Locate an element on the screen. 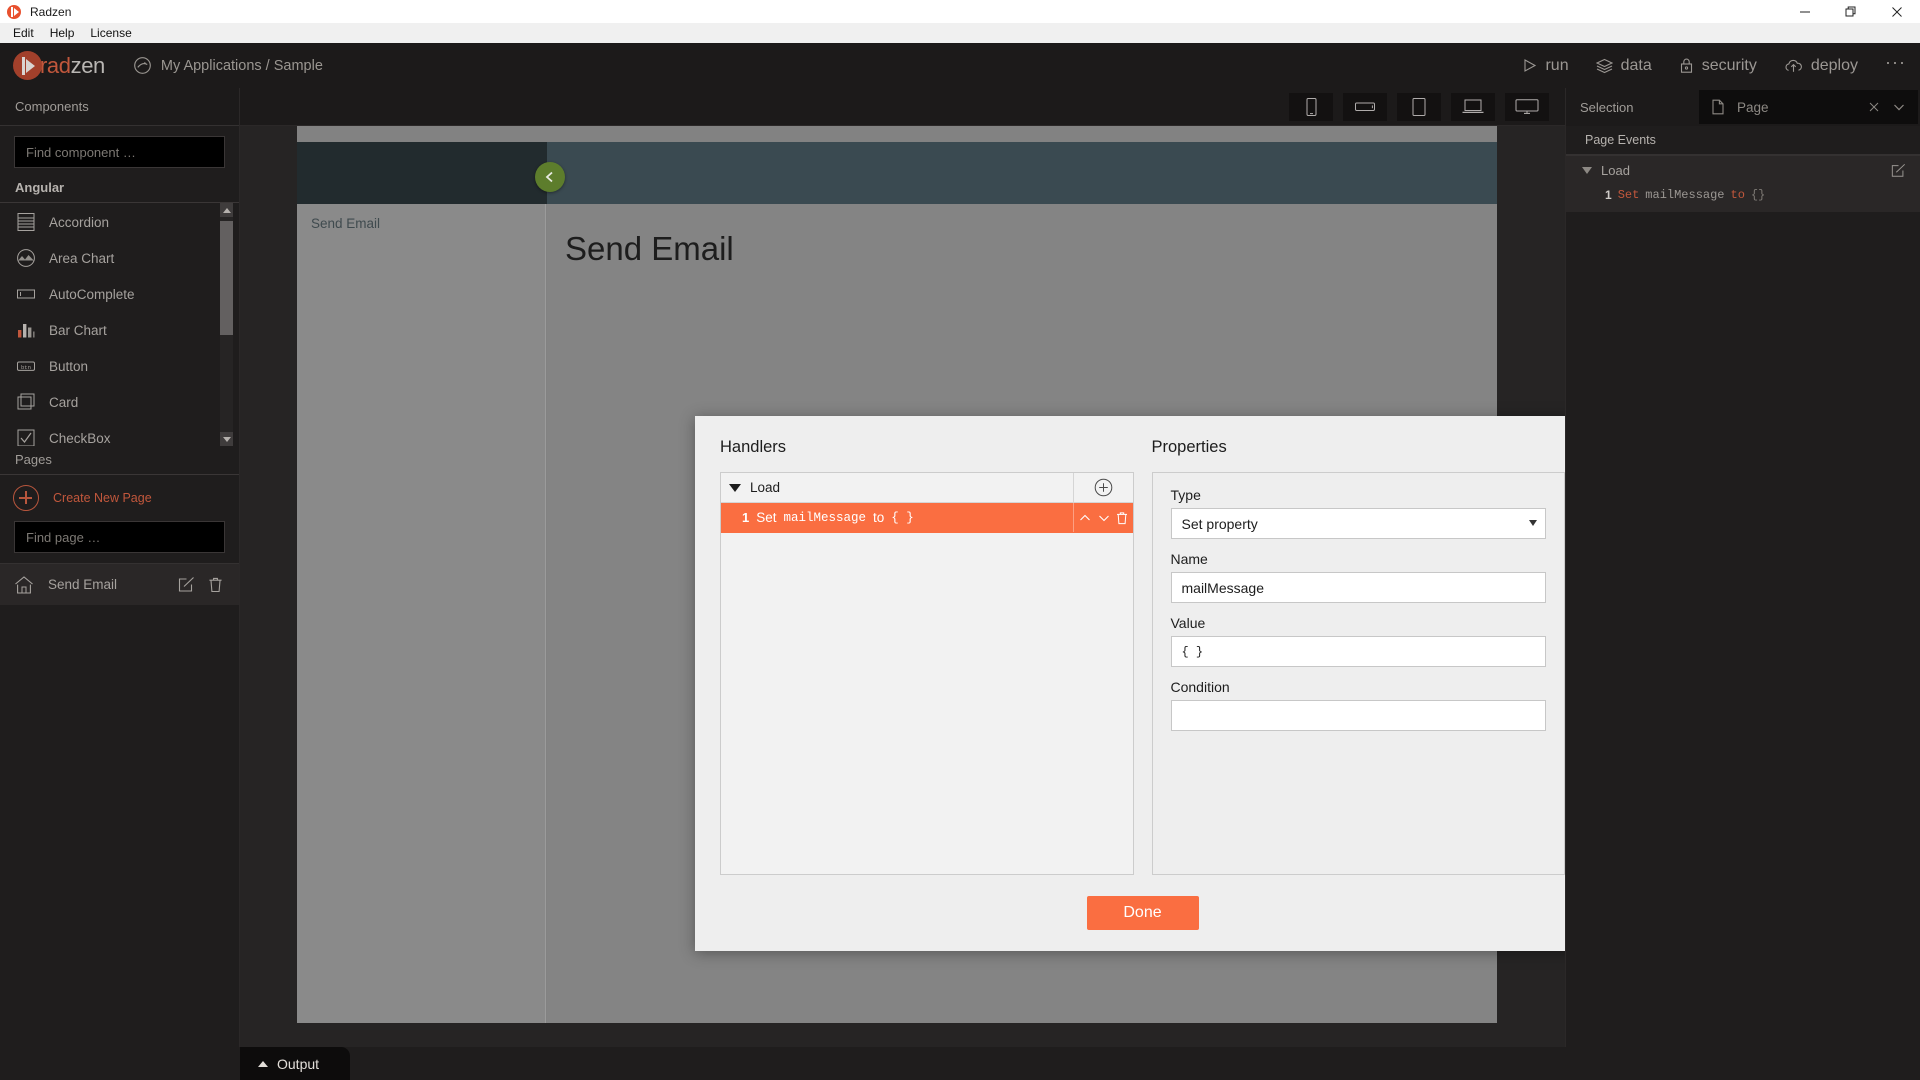 The height and width of the screenshot is (1080, 1920). done-button: Done is located at coordinates (1142, 913).